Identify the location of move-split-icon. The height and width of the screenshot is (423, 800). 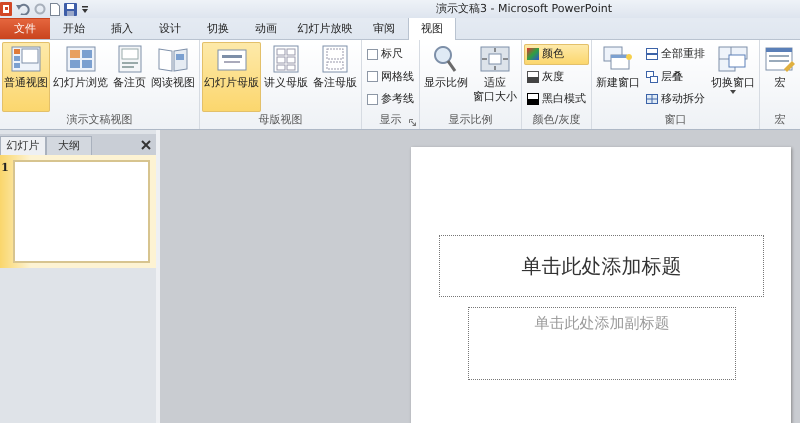
(652, 99).